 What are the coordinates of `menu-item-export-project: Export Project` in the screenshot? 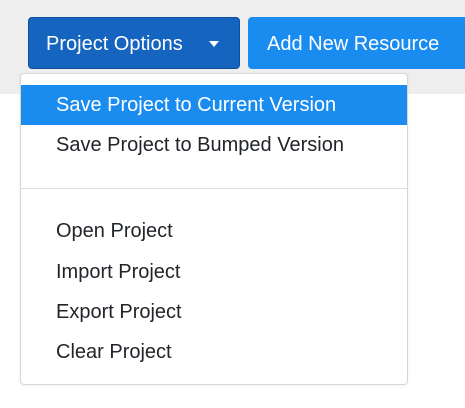 It's located at (214, 312).